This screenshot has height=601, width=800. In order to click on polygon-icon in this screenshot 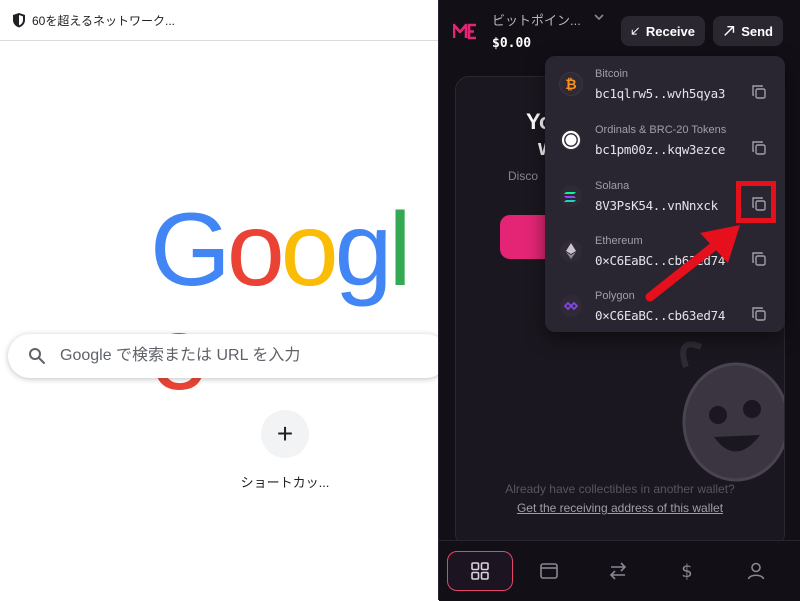, I will do `click(571, 306)`.